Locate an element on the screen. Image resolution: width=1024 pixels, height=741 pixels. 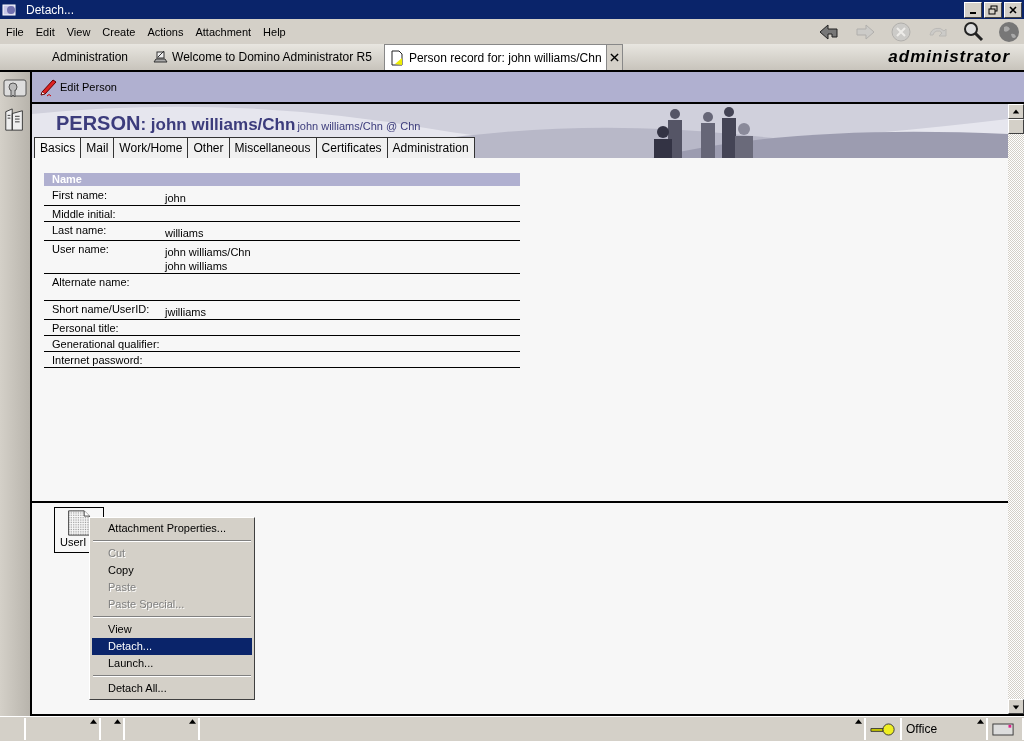
field-label: Alternate name: is located at coordinates (91, 282).